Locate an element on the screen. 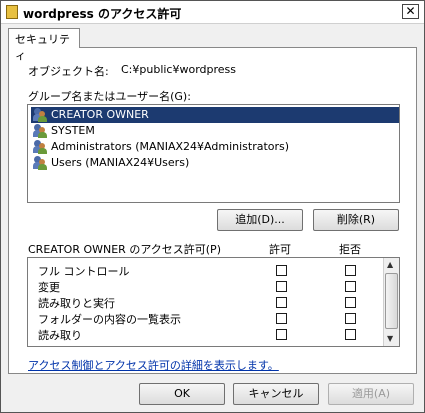 The width and height of the screenshot is (425, 413). title-bar: wordpress のアクセス許可 ✕ is located at coordinates (212, 12).